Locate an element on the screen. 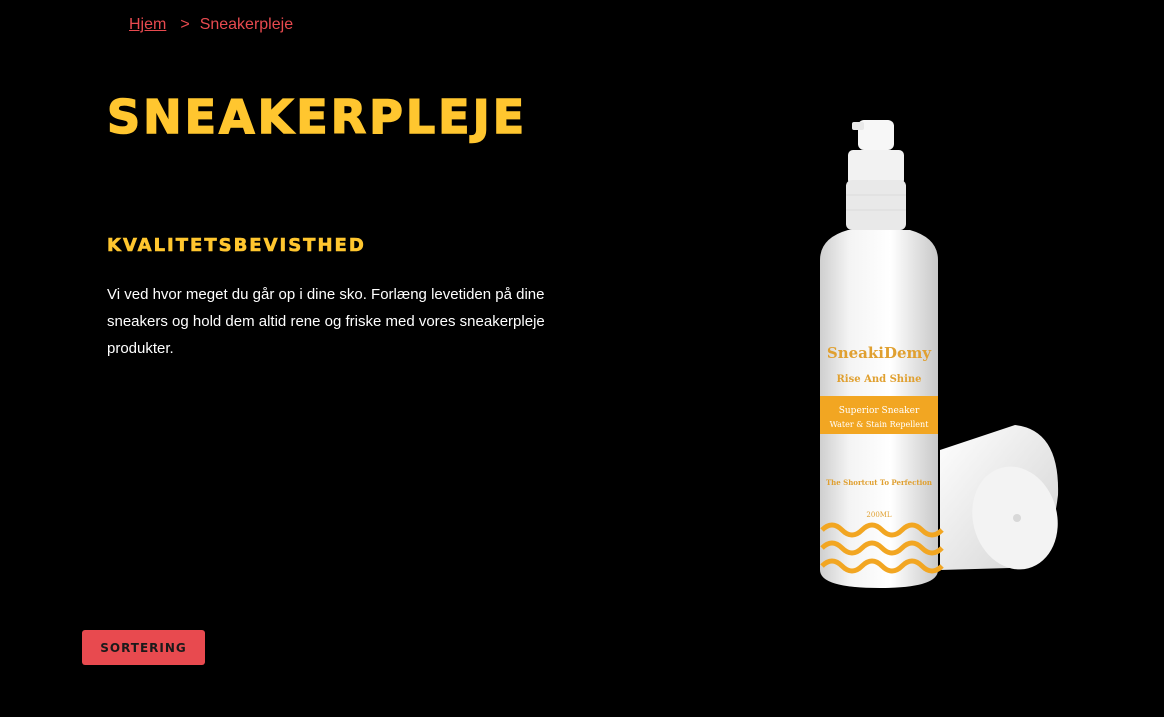  brand-text: SneakiDemy is located at coordinates (880, 353).